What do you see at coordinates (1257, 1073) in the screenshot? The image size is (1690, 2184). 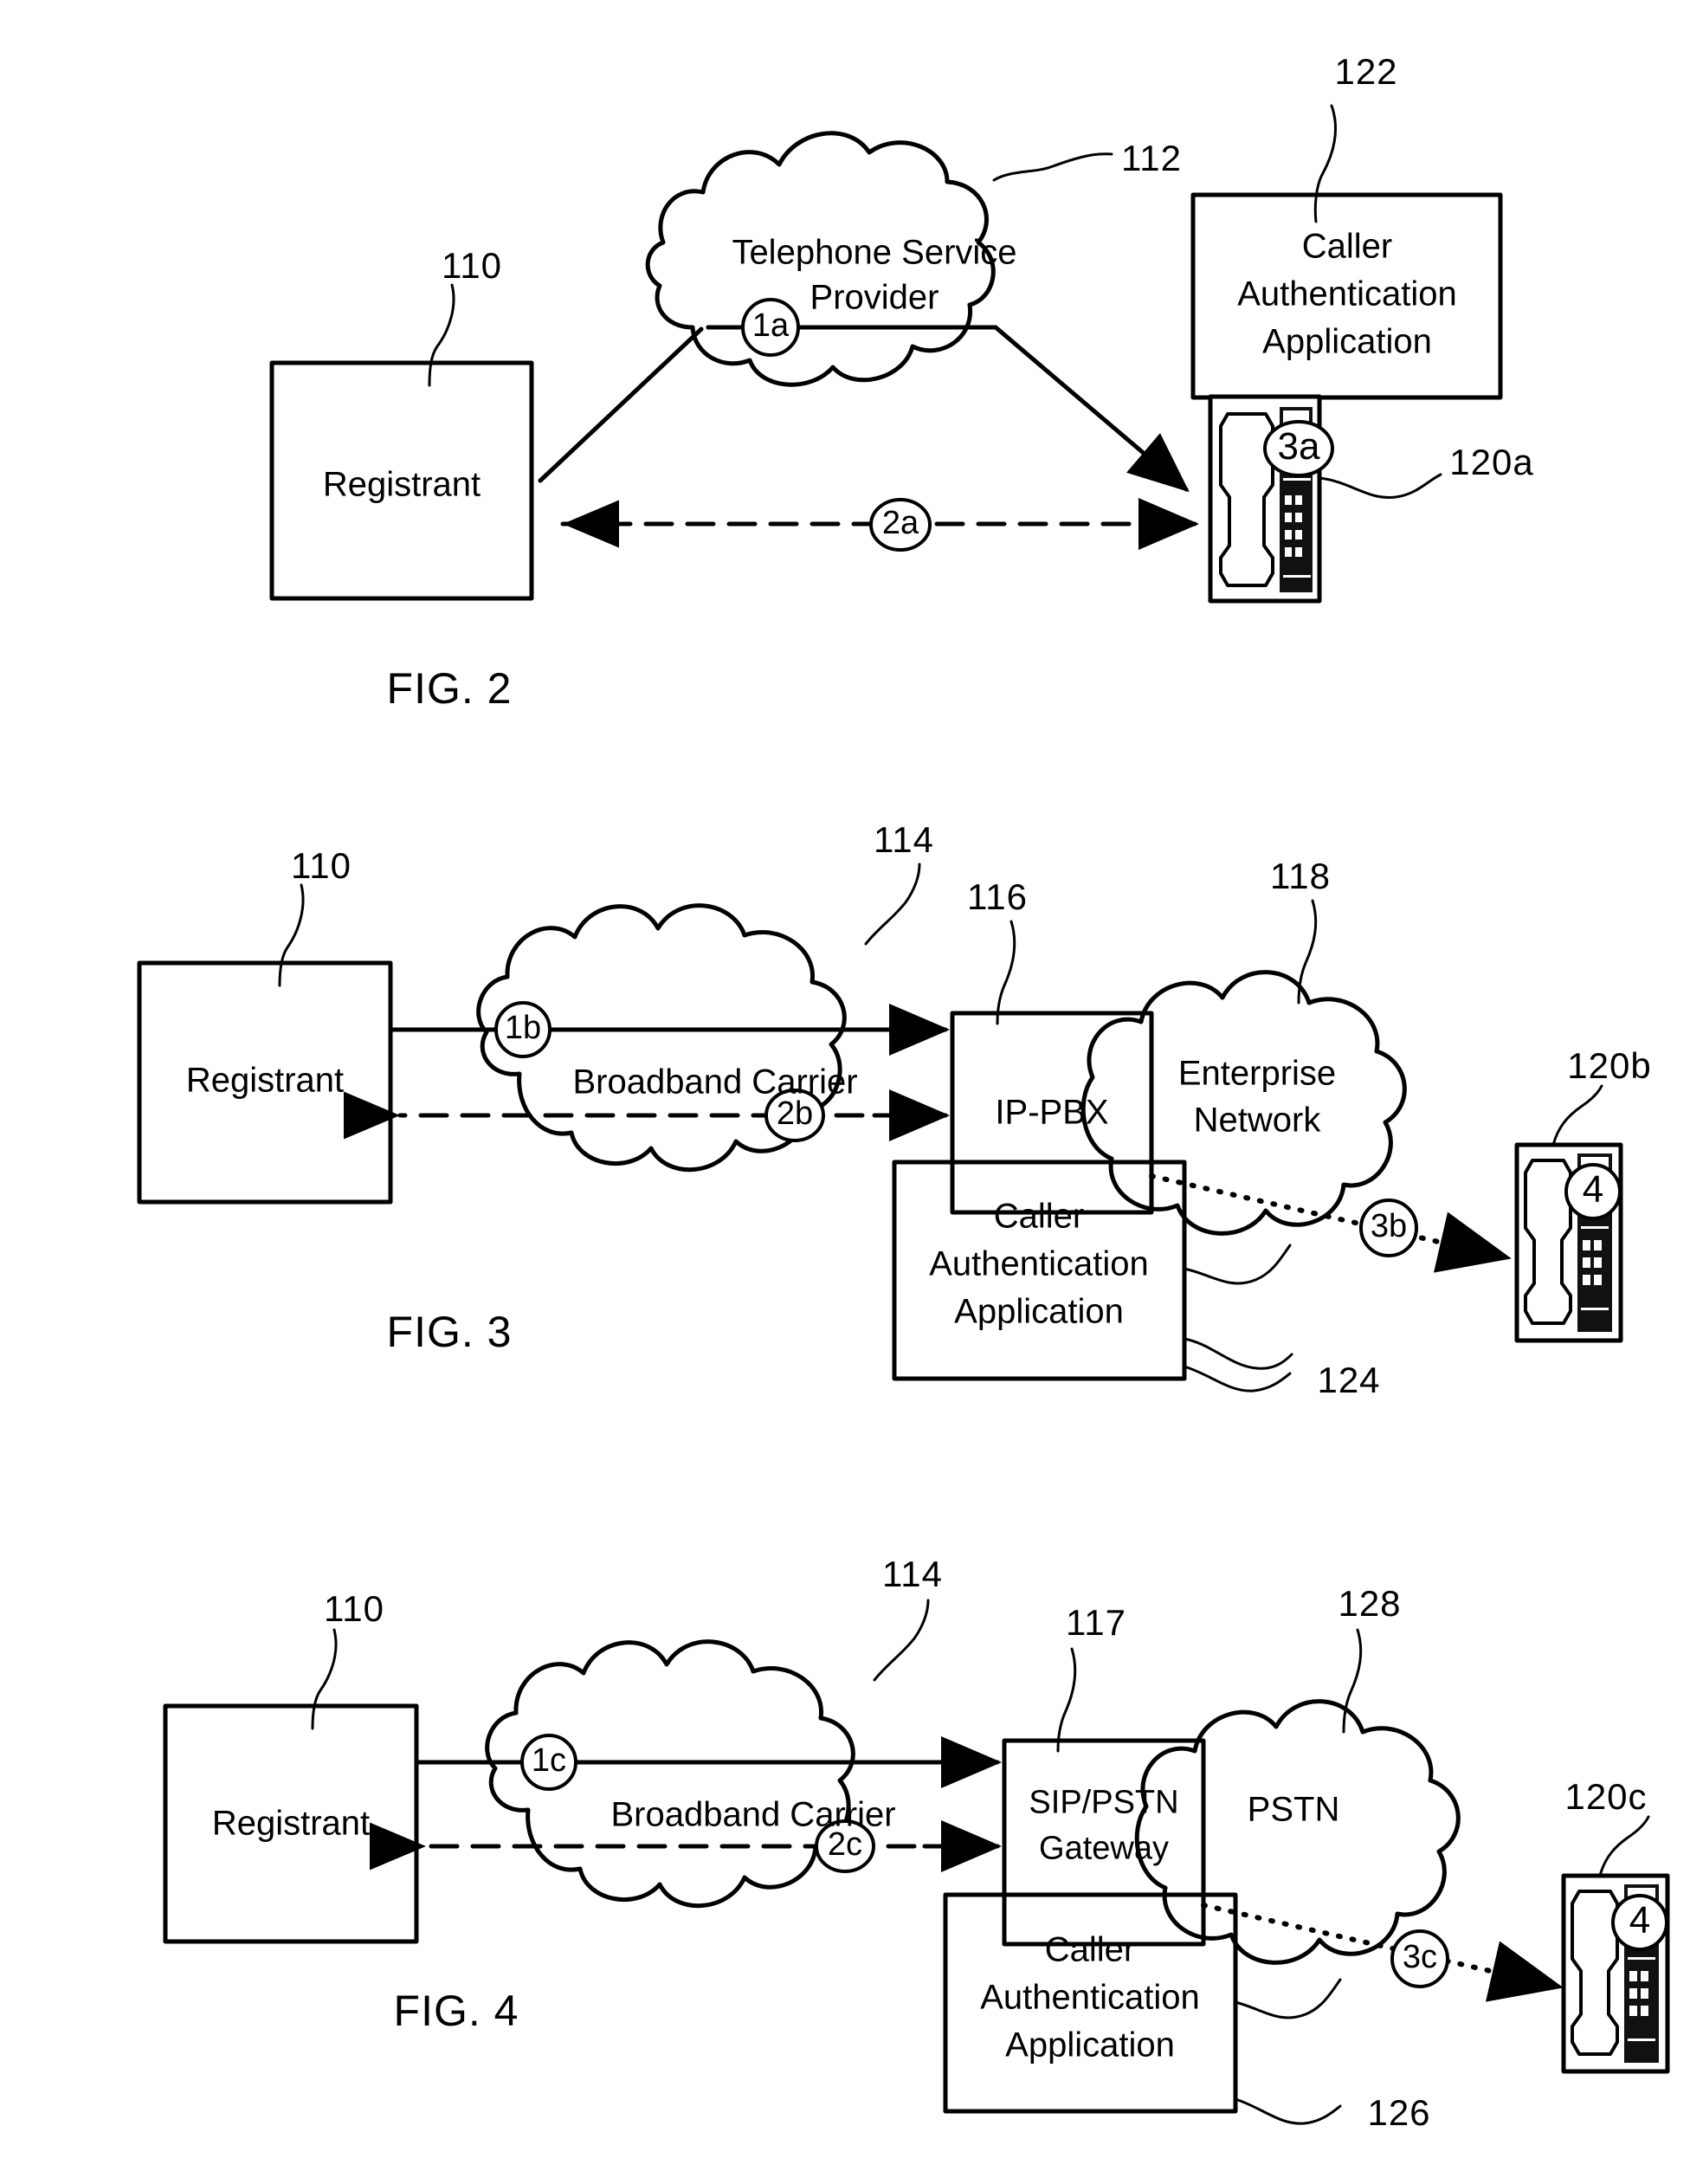 I see `fig3-enterprise-line1: Enterprise` at bounding box center [1257, 1073].